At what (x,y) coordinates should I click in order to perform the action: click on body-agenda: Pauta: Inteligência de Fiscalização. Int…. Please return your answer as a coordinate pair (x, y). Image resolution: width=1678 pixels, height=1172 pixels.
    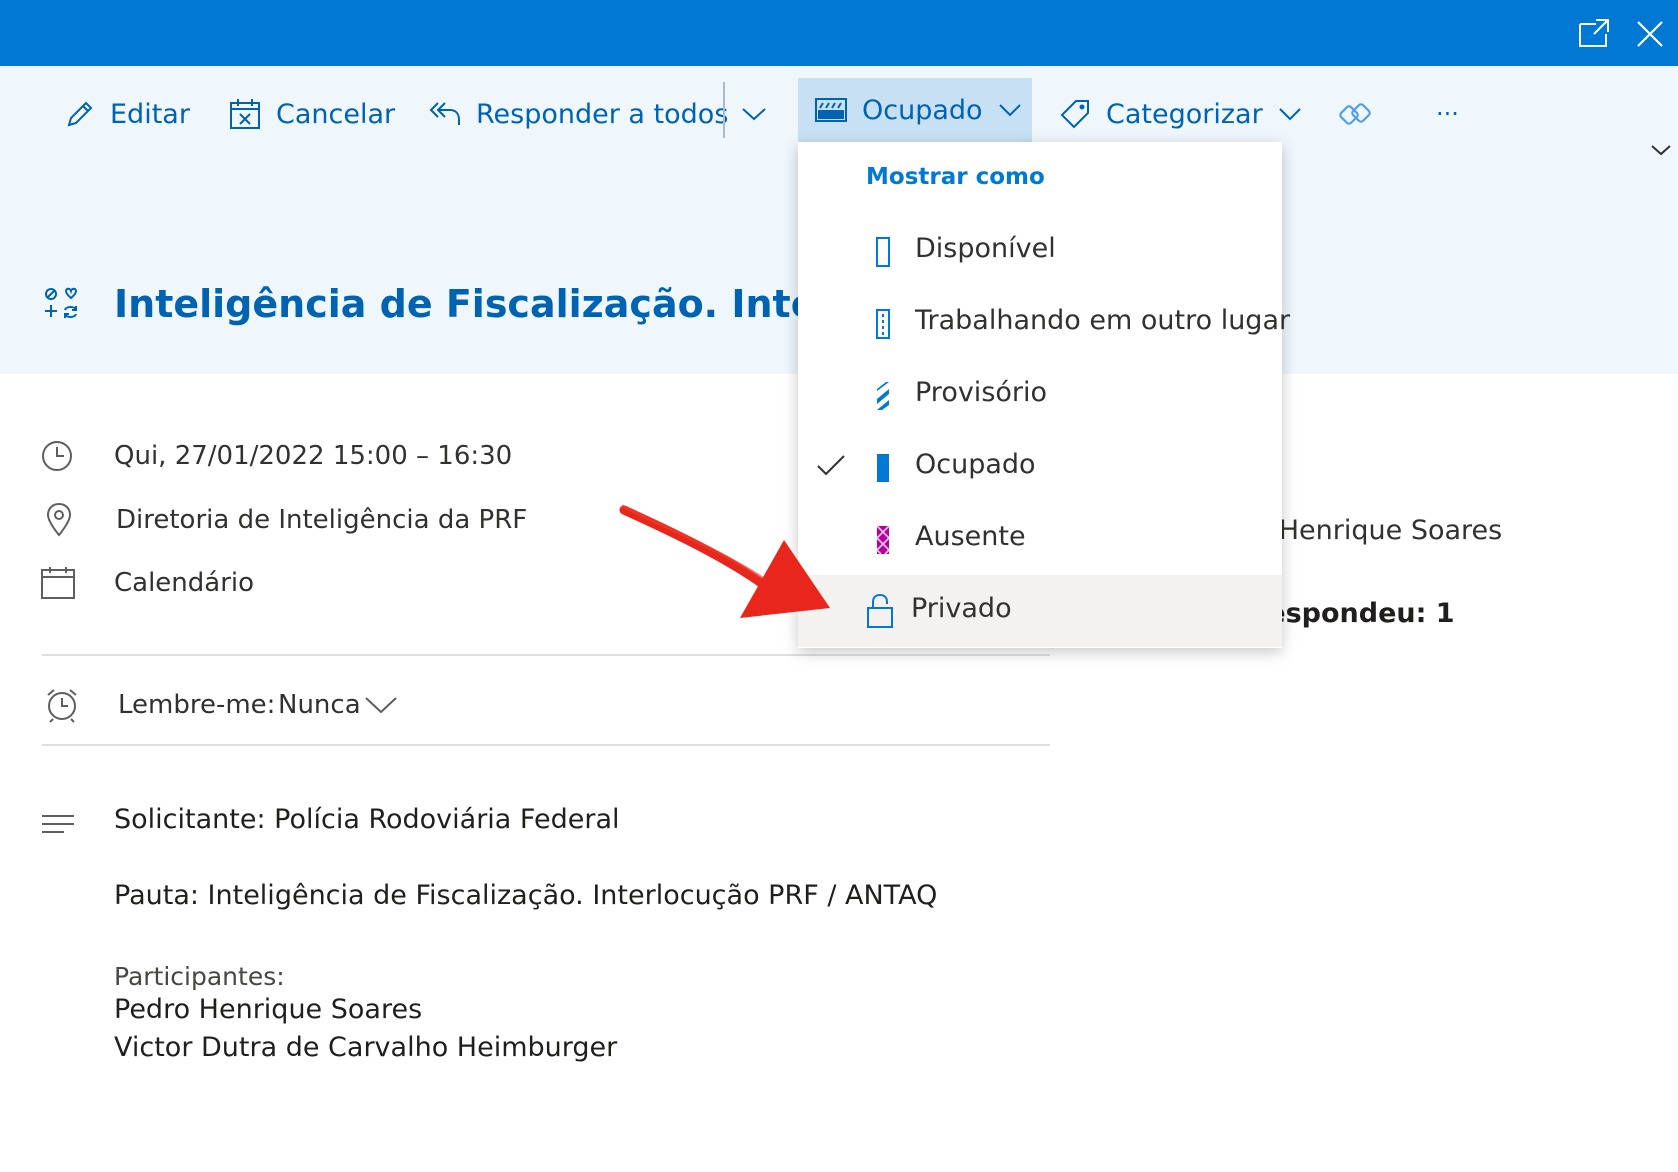
    Looking at the image, I should click on (526, 895).